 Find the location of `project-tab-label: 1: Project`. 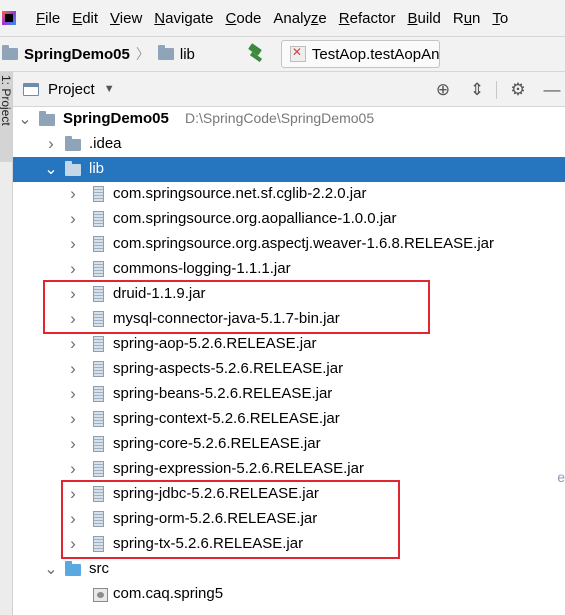

project-tab-label: 1: Project is located at coordinates (6, 100).